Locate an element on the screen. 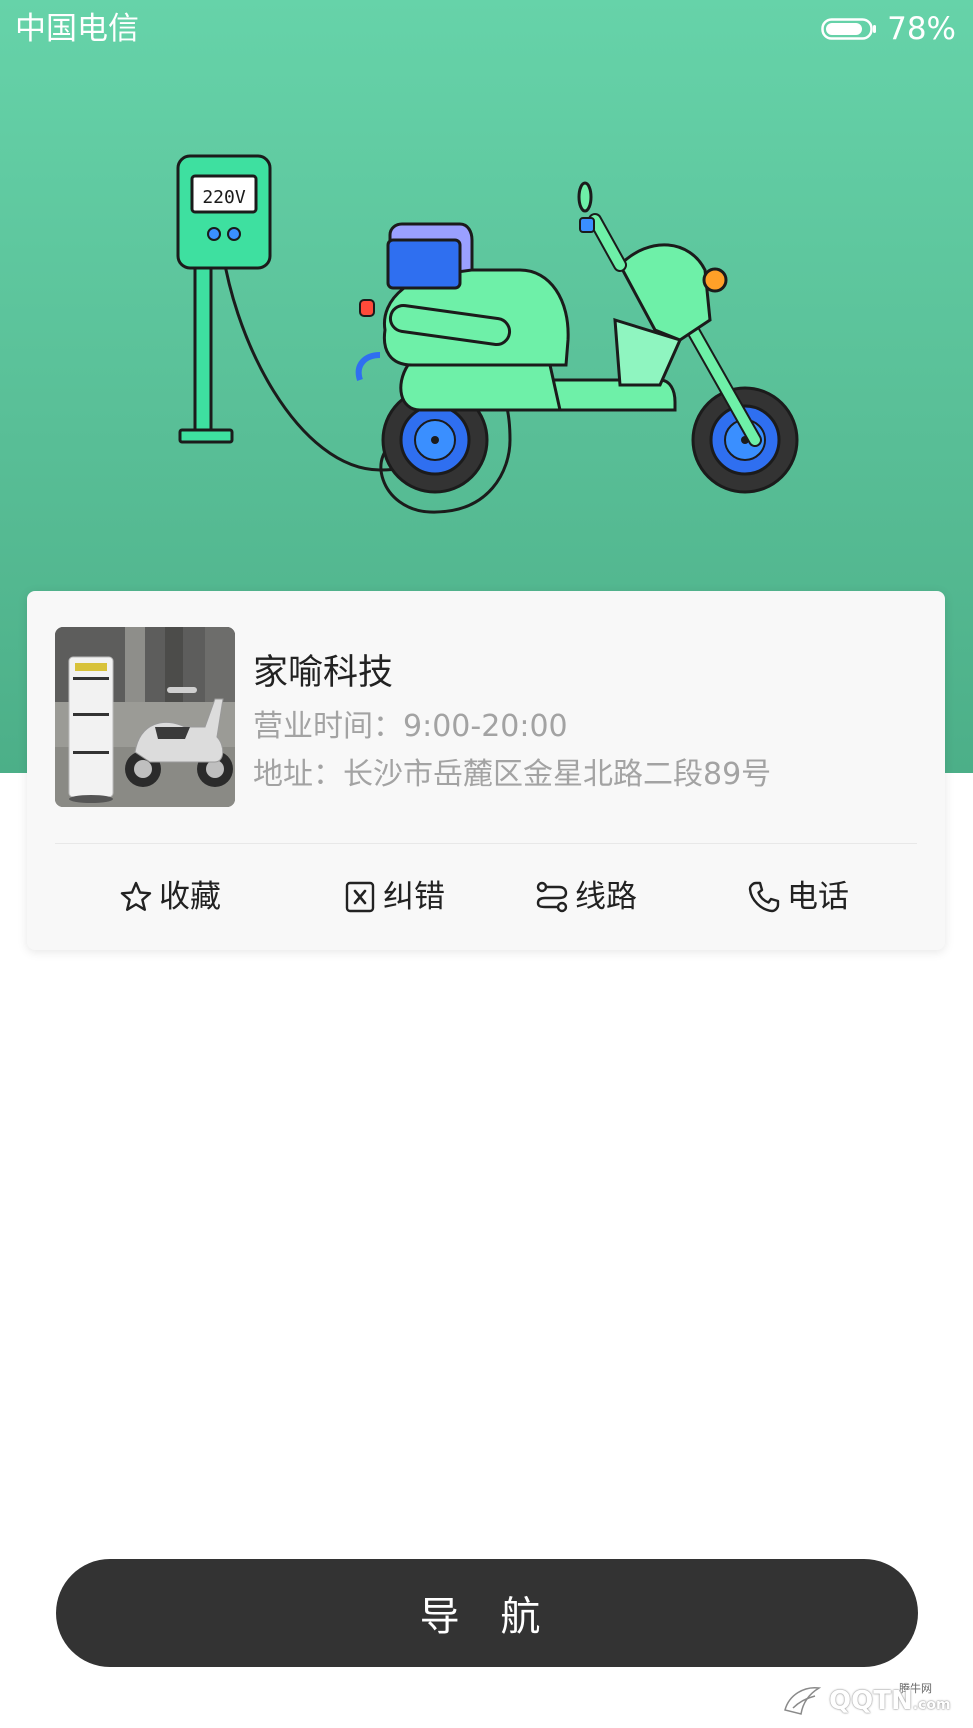 This screenshot has height=1728, width=973. watermark: 腾牛网 QQTN.com is located at coordinates (869, 1700).